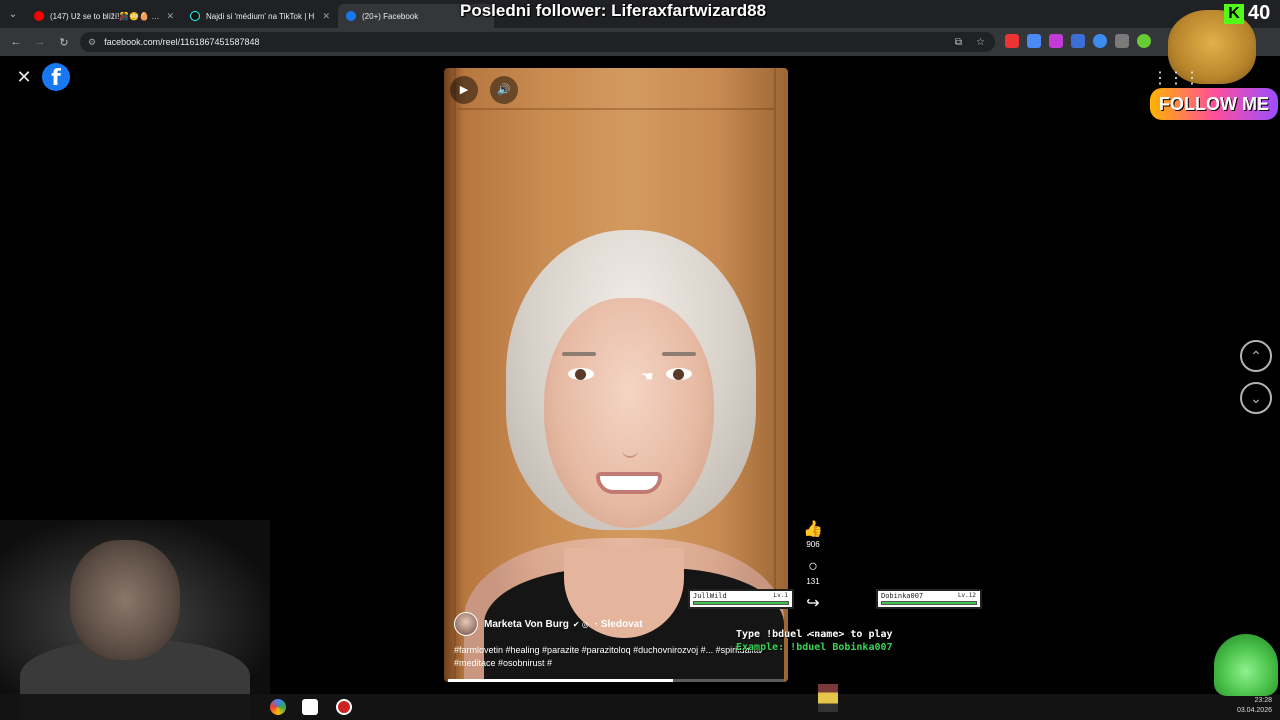  I want to click on streamer-head, so click(125, 600).